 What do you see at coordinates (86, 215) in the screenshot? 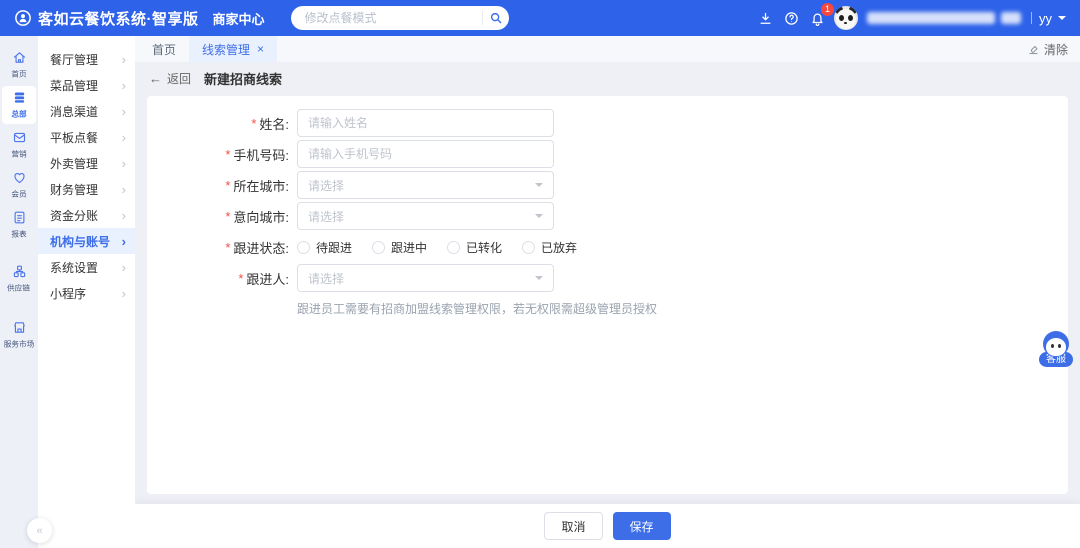
I see `sidebar-item-funds: 资金分账 ›` at bounding box center [86, 215].